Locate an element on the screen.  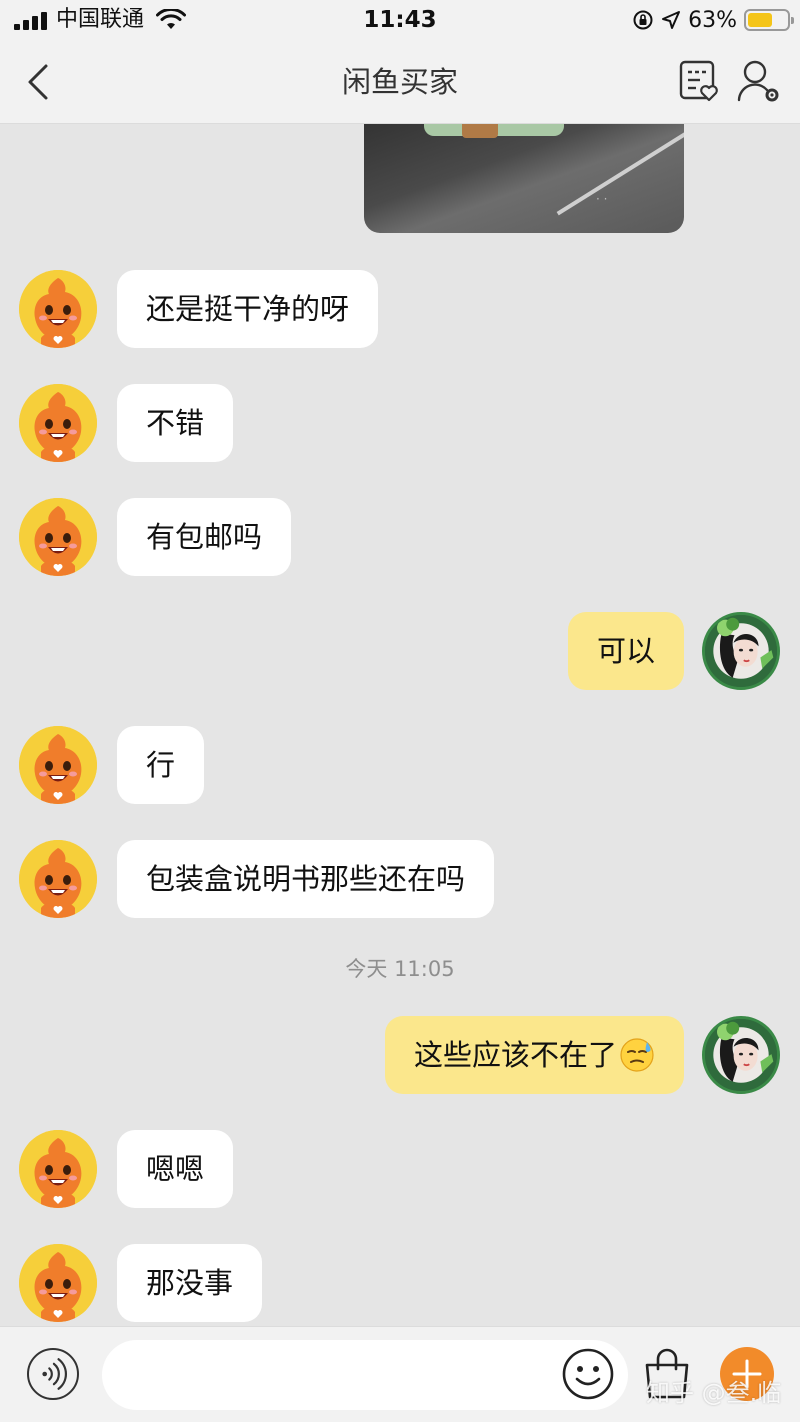
received-message-bubble: 包装盒说明书那些还在吗 is located at coordinates (306, 879).